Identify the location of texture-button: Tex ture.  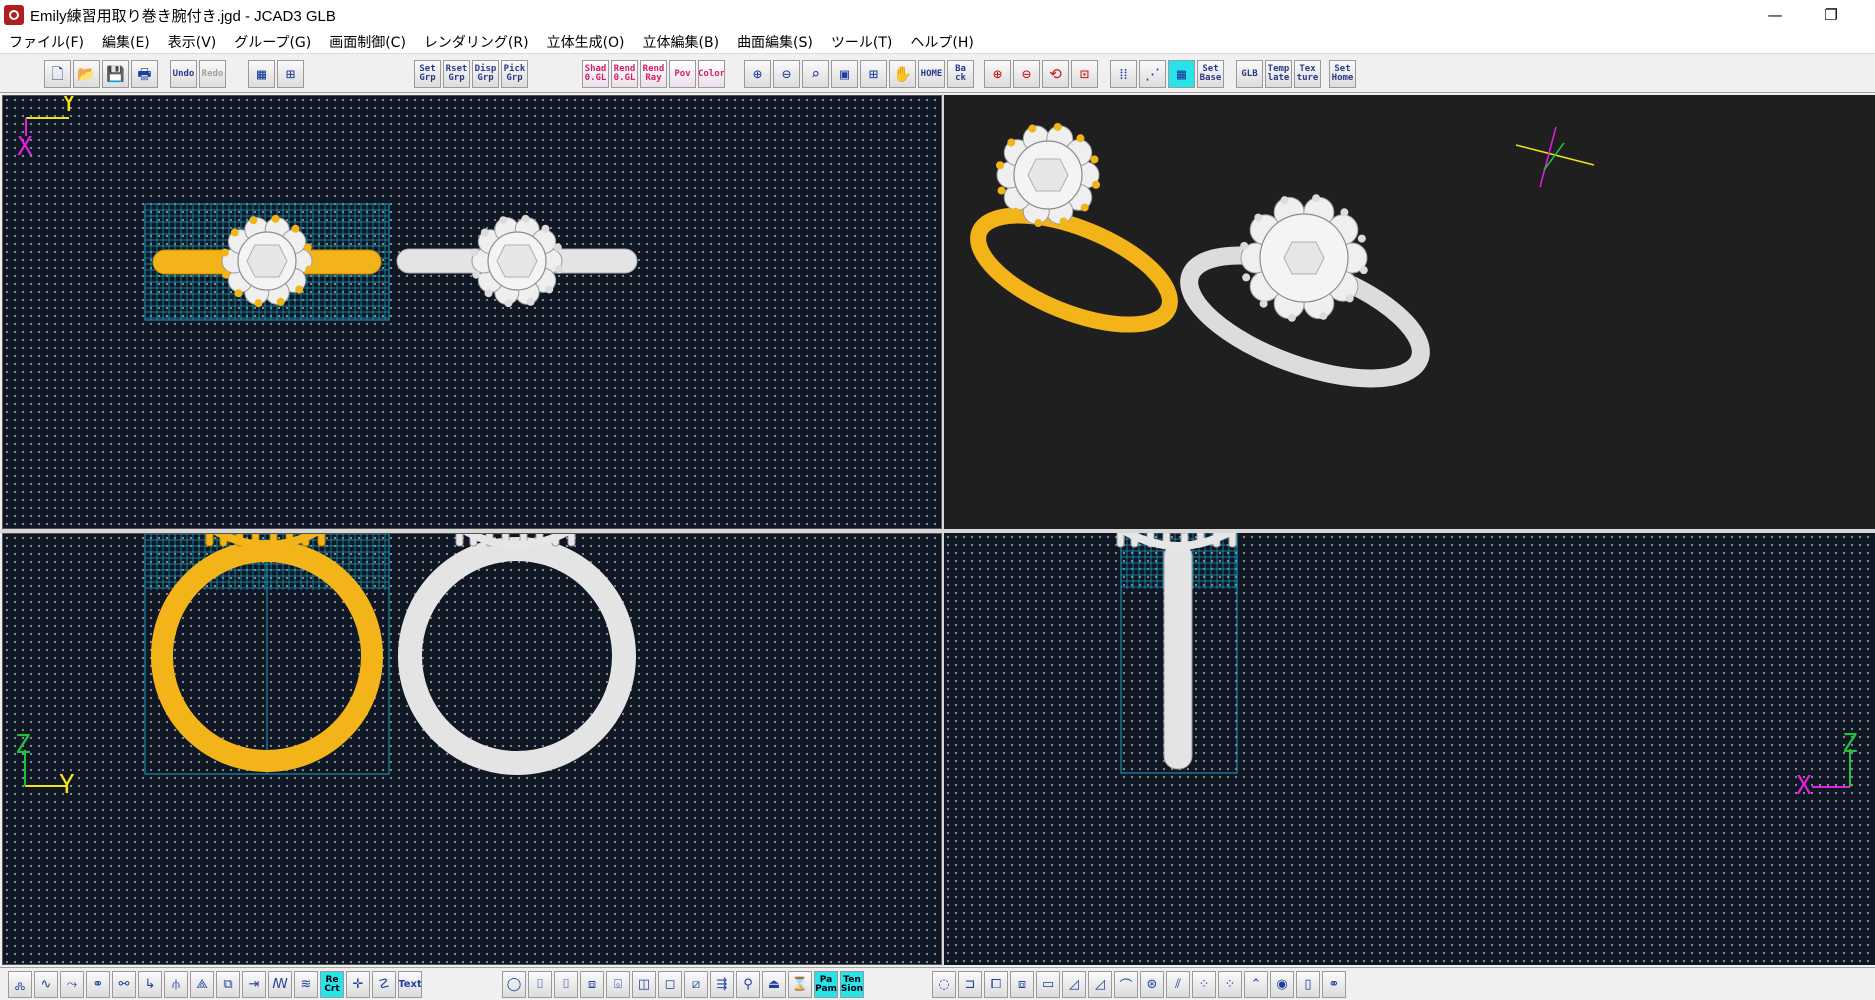
(1307, 74).